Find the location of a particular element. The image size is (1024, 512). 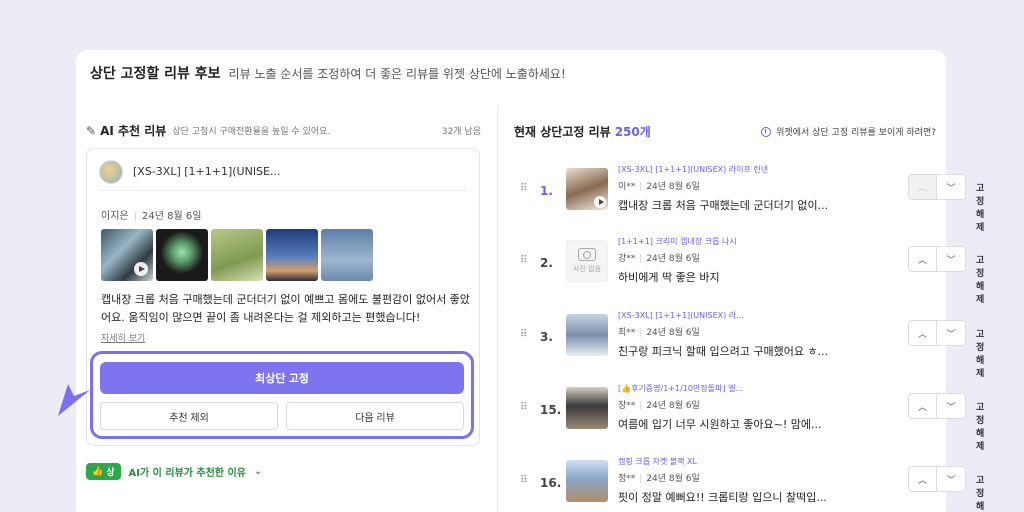

review-author: 최** is located at coordinates (627, 333).